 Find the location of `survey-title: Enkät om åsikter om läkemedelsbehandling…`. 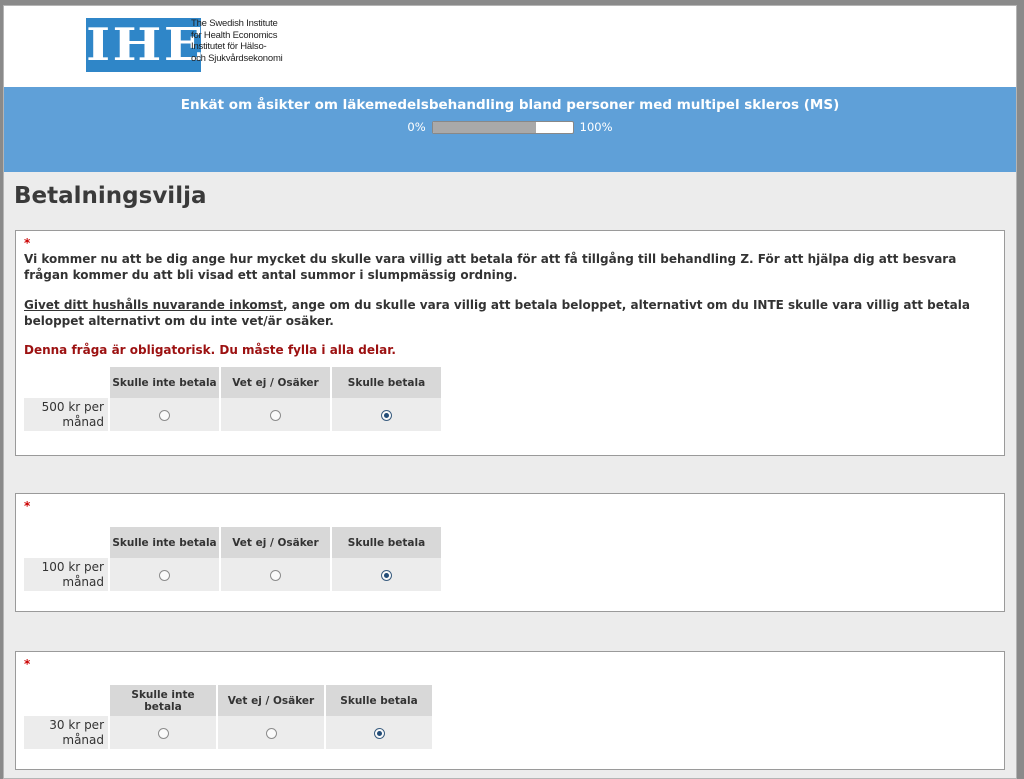

survey-title: Enkät om åsikter om läkemedelsbehandling… is located at coordinates (510, 105).